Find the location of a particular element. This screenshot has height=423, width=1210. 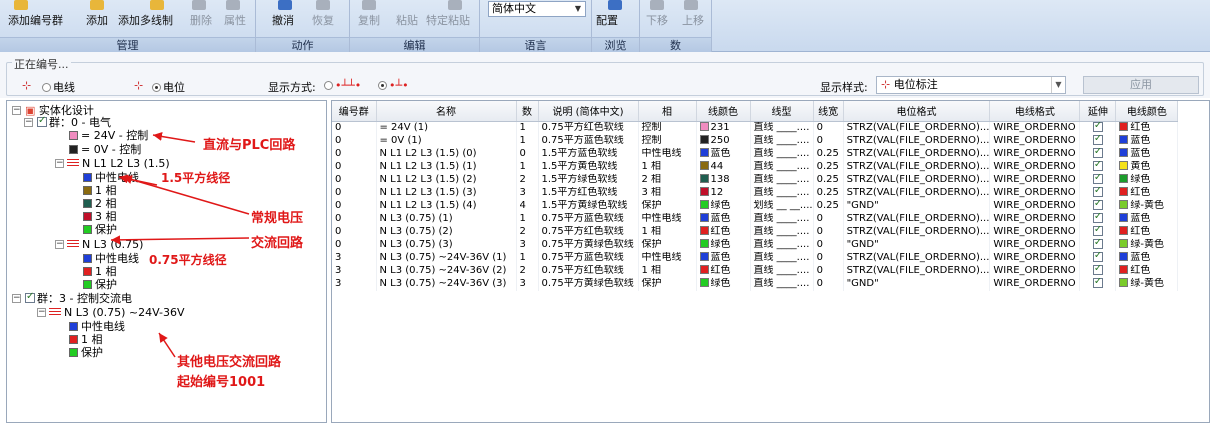

copy-button: 复制 is located at coordinates (369, 20).